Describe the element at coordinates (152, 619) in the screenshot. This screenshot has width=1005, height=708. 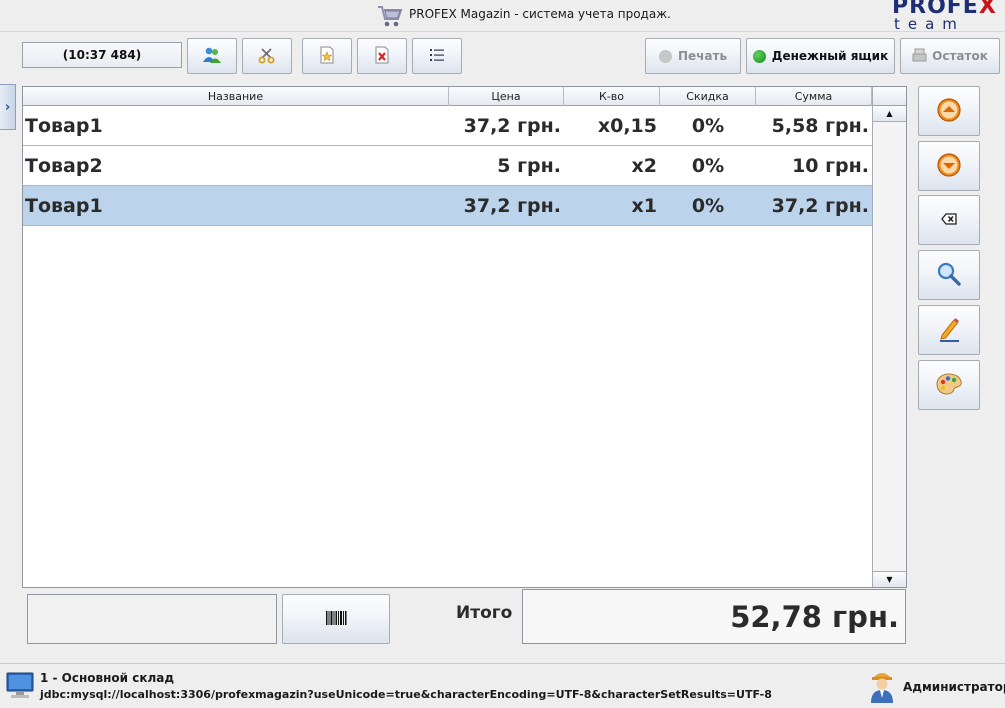
I see `barcode-input` at that location.